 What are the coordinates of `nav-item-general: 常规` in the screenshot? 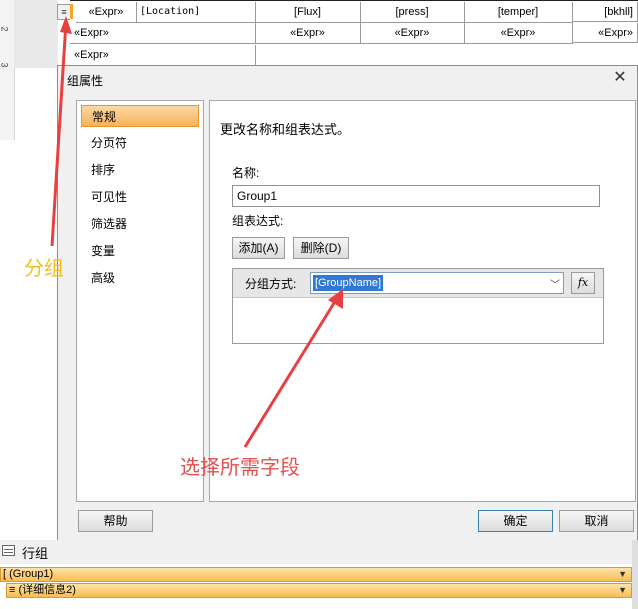 It's located at (140, 116).